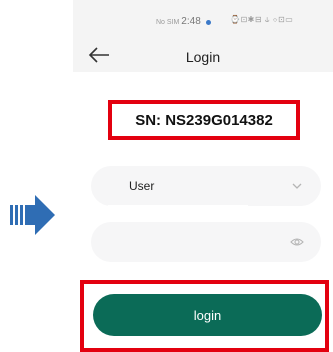 The height and width of the screenshot is (352, 333). I want to click on app-header: Login, so click(203, 51).